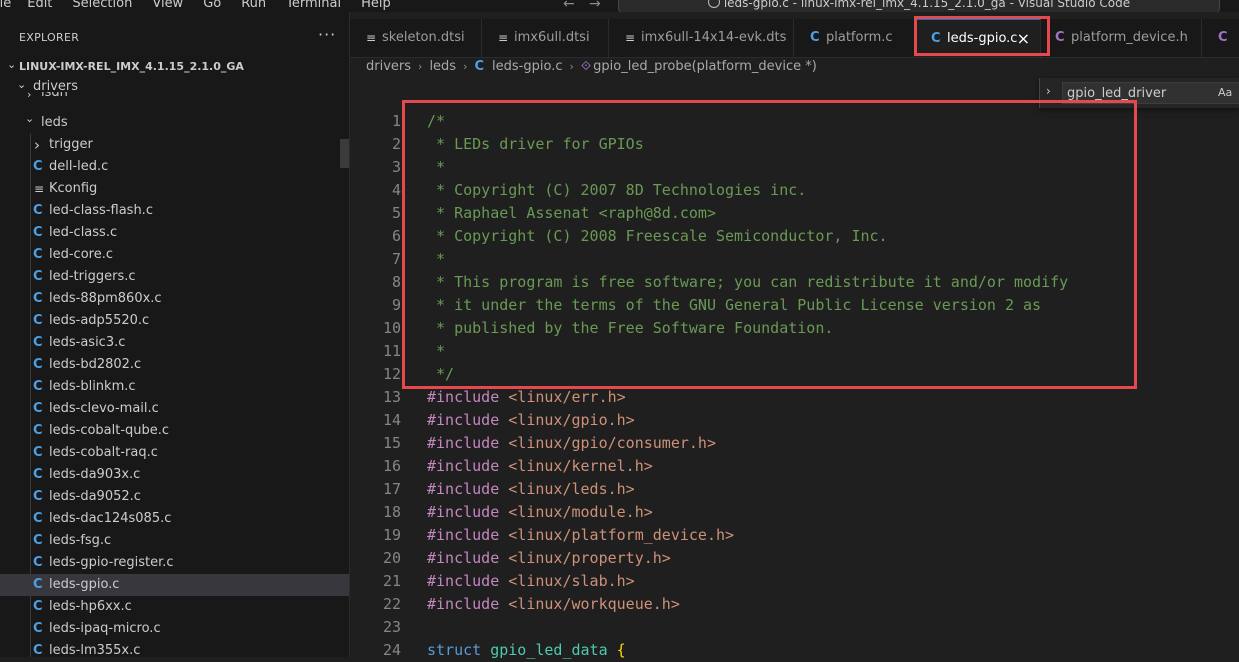 Image resolution: width=1239 pixels, height=662 pixels. I want to click on tree-file: Cled-core.c, so click(174, 255).